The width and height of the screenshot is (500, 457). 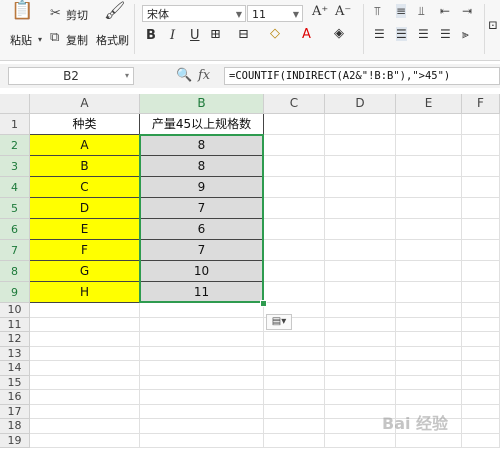 I want to click on row-header-6: 6, so click(x=15, y=229).